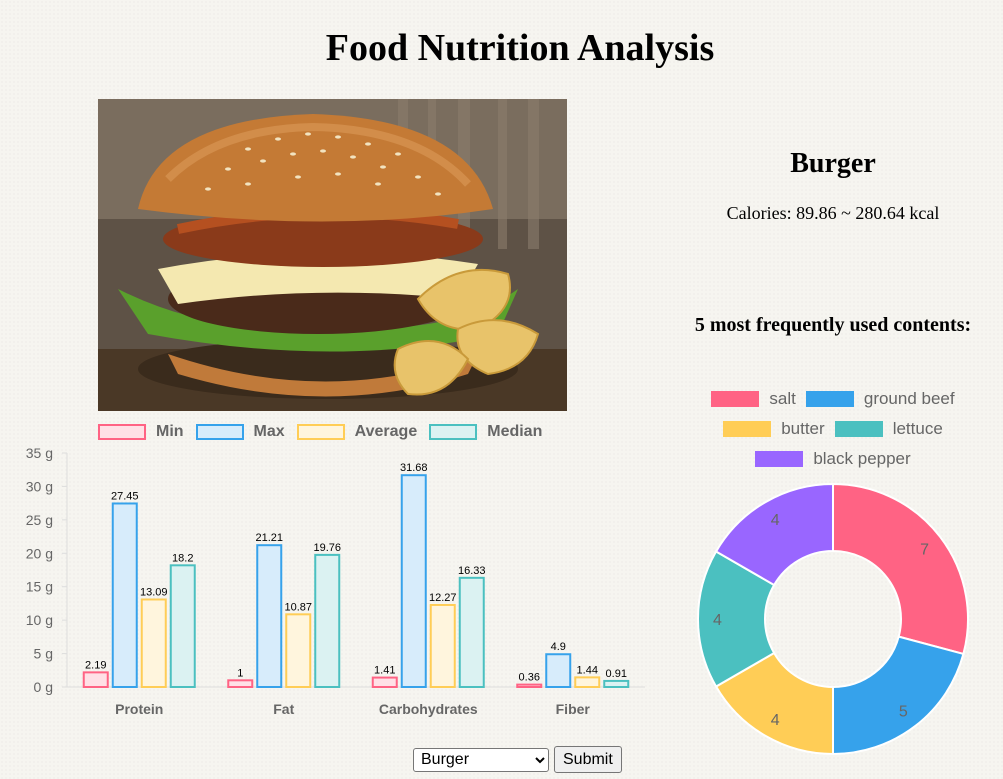 The width and height of the screenshot is (1003, 779). Describe the element at coordinates (428, 709) in the screenshot. I see `x-tick-label: Carbohydrates` at that location.